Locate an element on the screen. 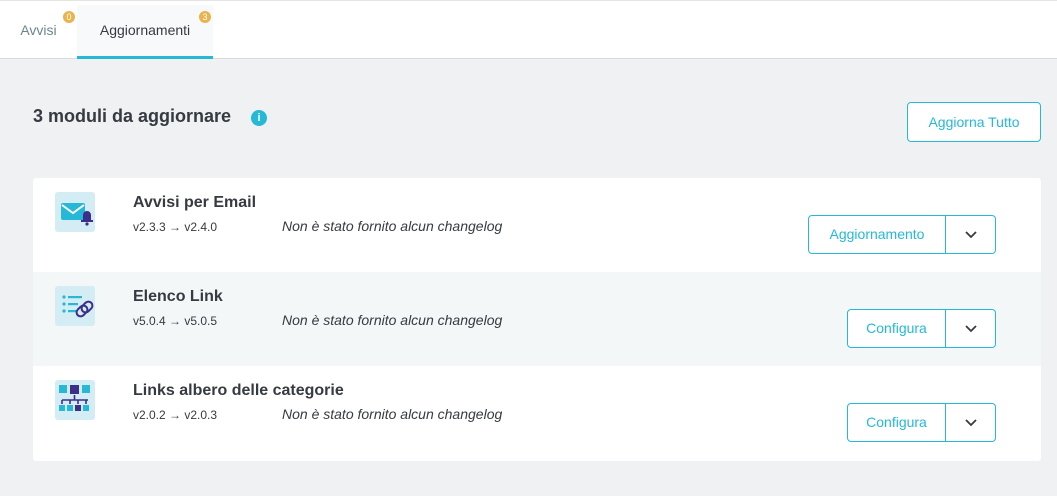  tab-label: Avvisi is located at coordinates (38, 30).